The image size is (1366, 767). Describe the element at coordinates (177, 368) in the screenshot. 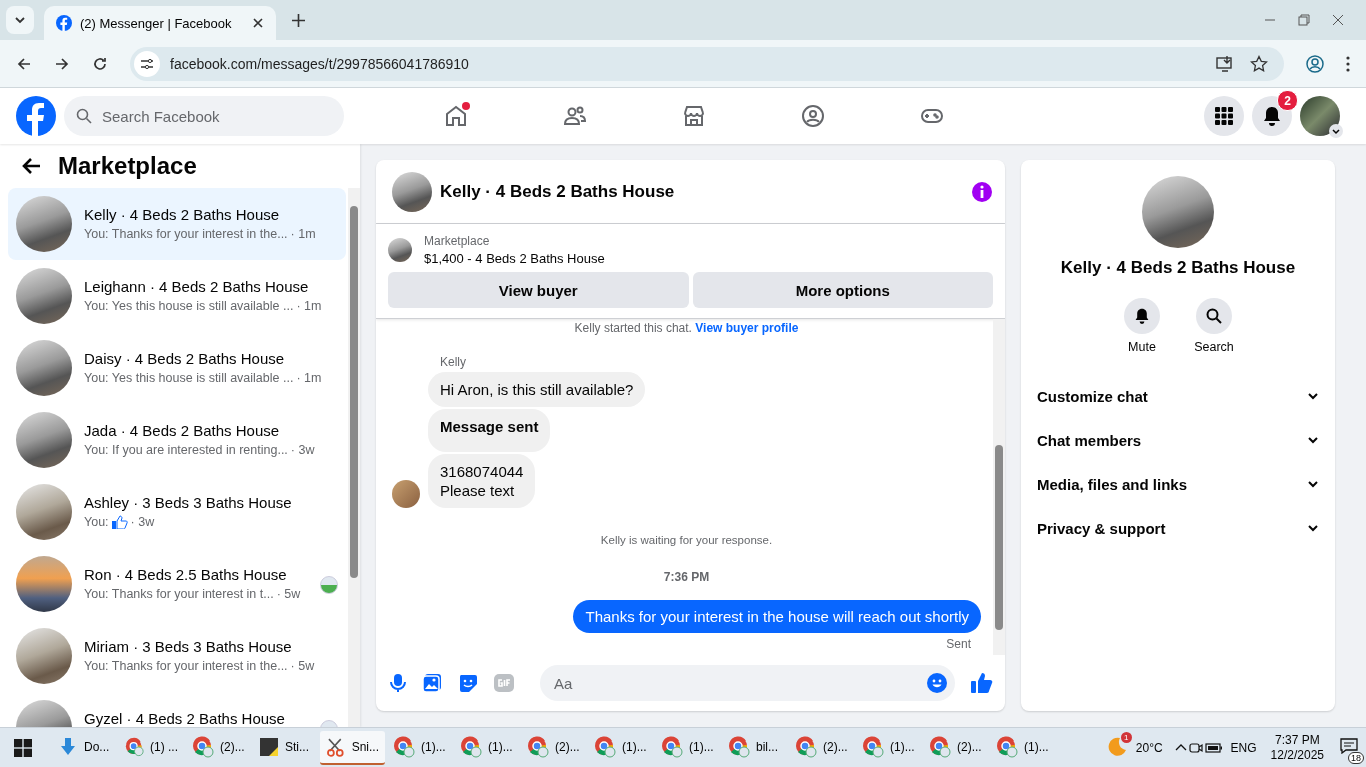

I see `conversation-item: Daisy · 4 Beds 2 Baths House You: Yes this house is still available ... · 1m` at that location.